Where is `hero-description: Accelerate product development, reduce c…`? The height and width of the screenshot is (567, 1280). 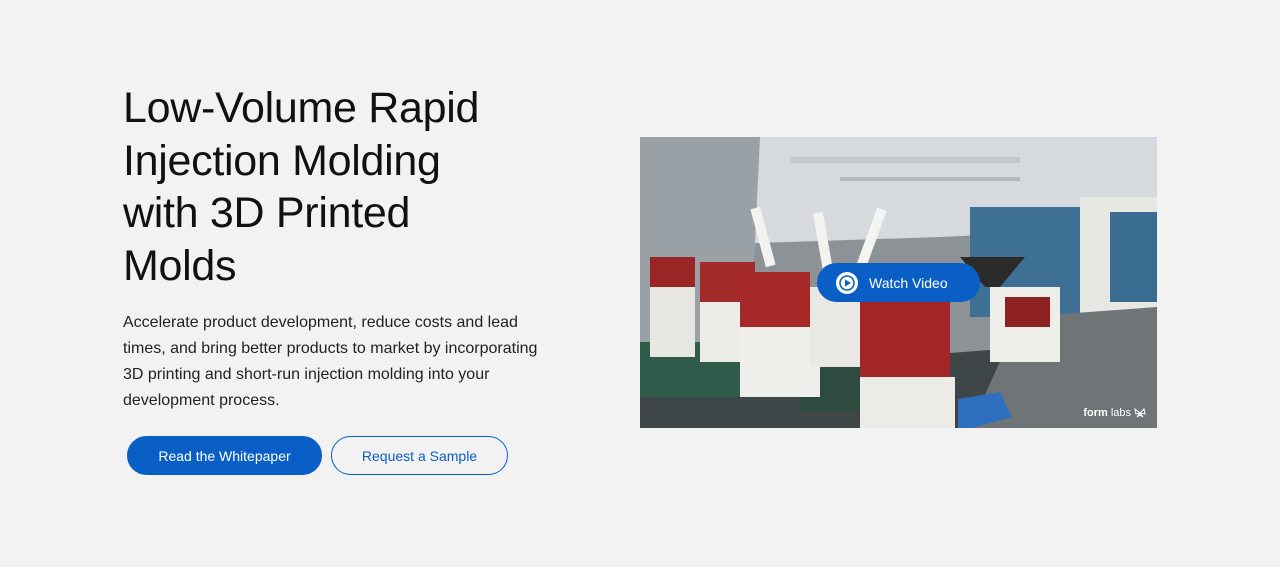 hero-description: Accelerate product development, reduce c… is located at coordinates (330, 361).